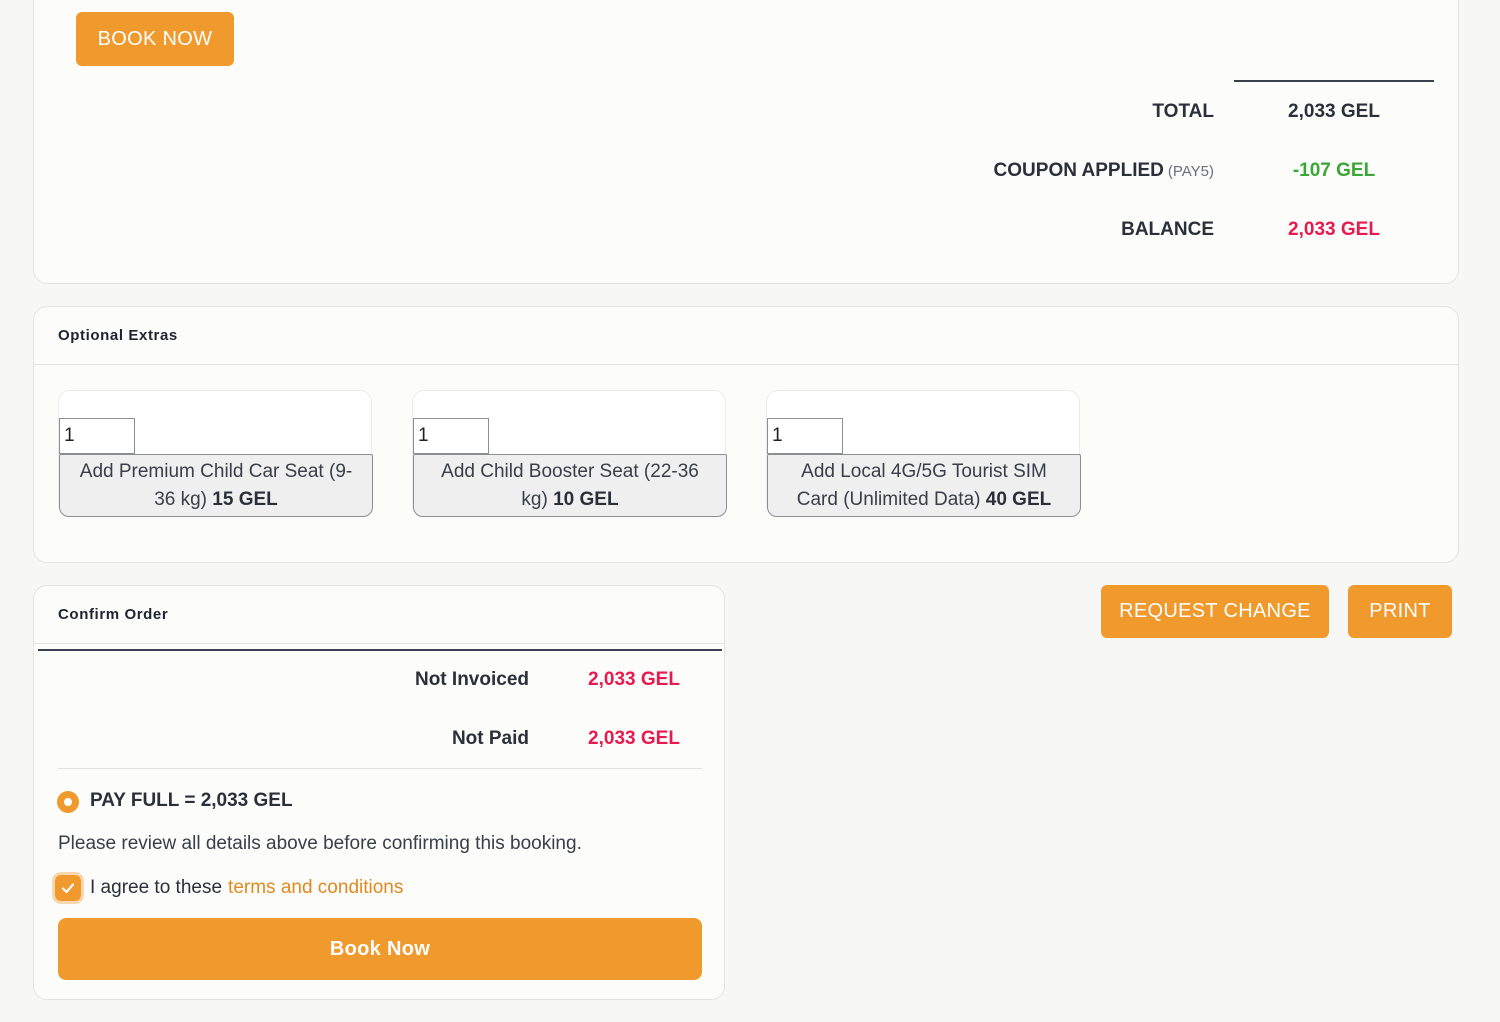 This screenshot has width=1500, height=1022. I want to click on extra-price: 40 GEL, so click(1018, 499).